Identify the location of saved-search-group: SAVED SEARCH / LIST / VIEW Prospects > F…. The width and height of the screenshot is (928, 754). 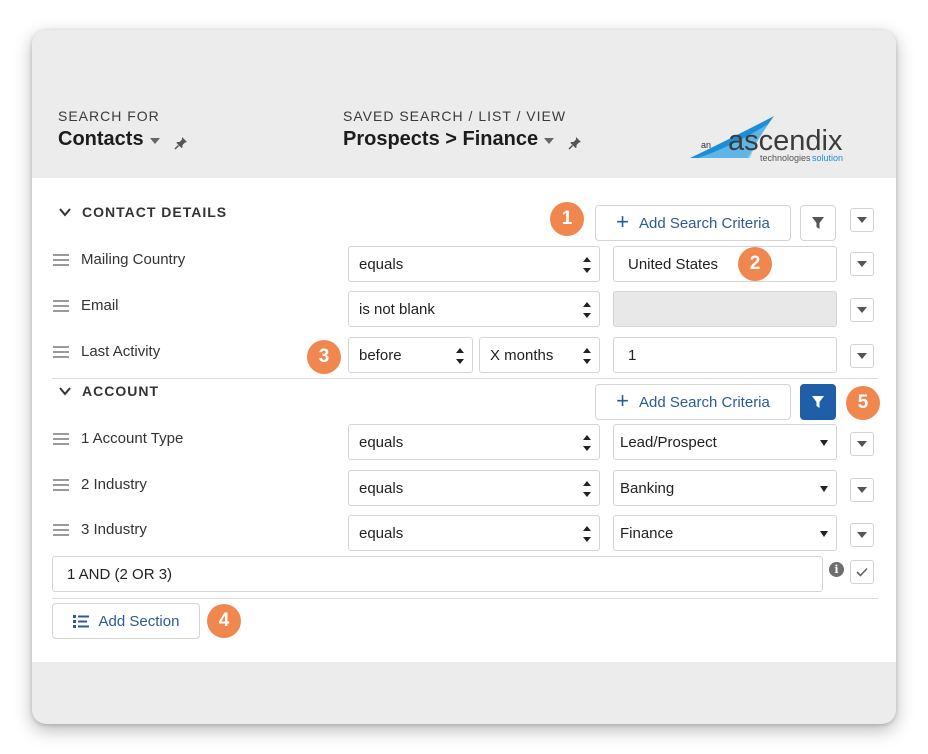
(462, 129).